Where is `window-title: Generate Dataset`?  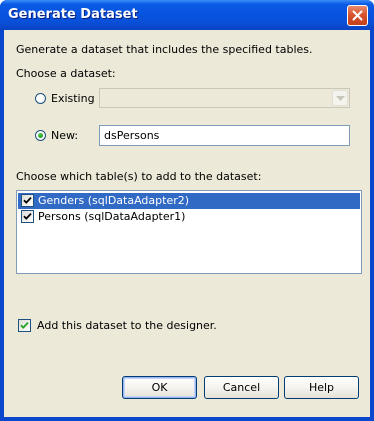 window-title: Generate Dataset is located at coordinates (73, 14).